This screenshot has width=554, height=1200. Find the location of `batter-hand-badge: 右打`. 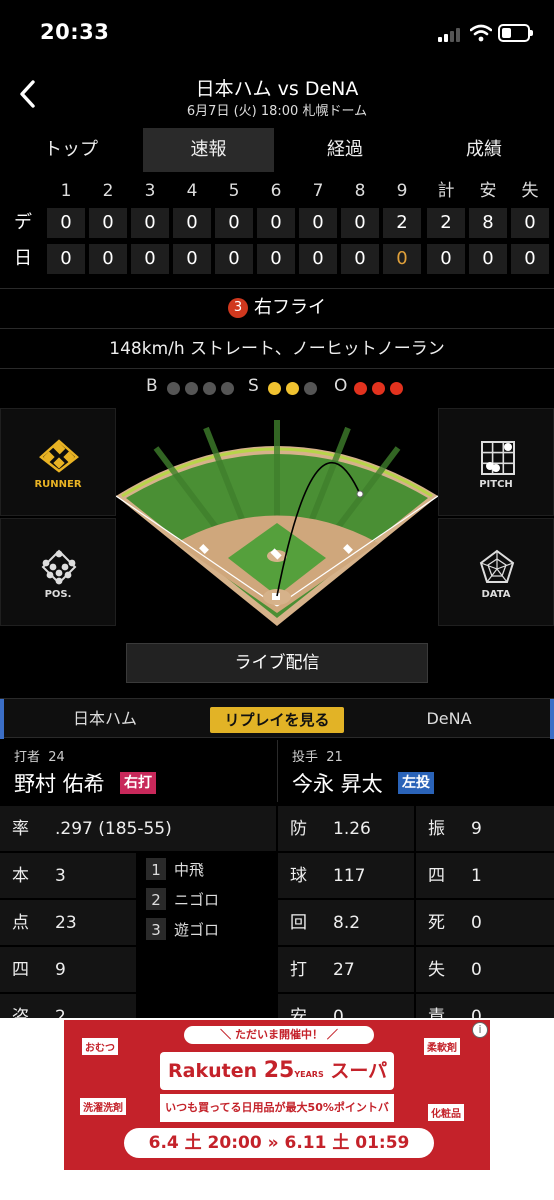

batter-hand-badge: 右打 is located at coordinates (138, 783).